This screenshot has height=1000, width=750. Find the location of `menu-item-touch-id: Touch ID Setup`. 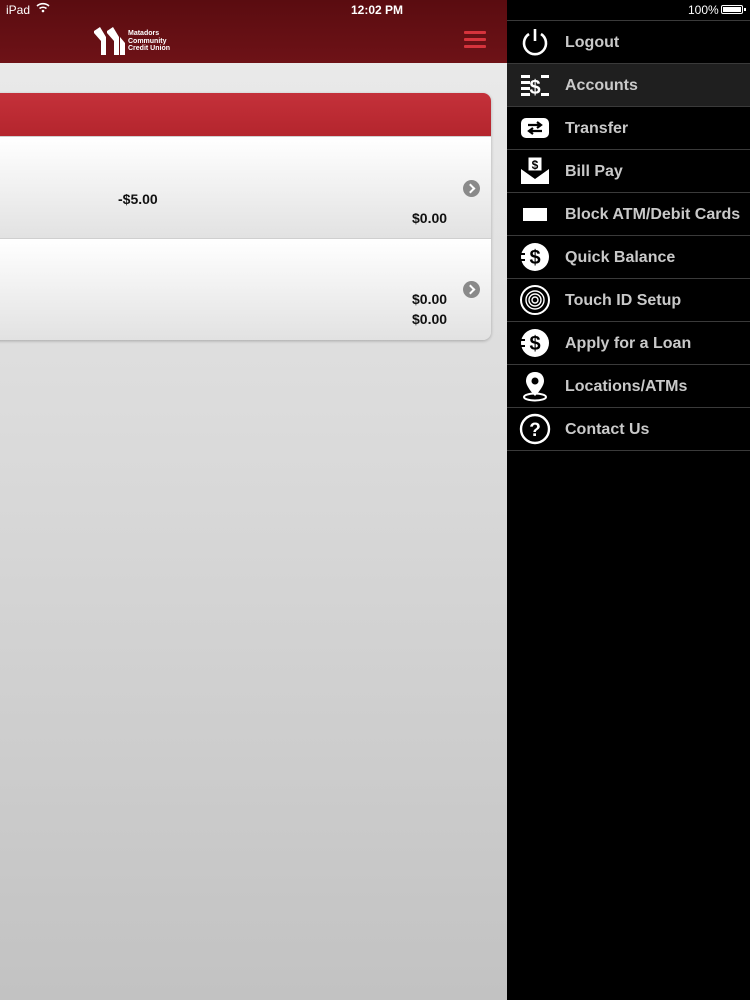

menu-item-touch-id: Touch ID Setup is located at coordinates (628, 299).